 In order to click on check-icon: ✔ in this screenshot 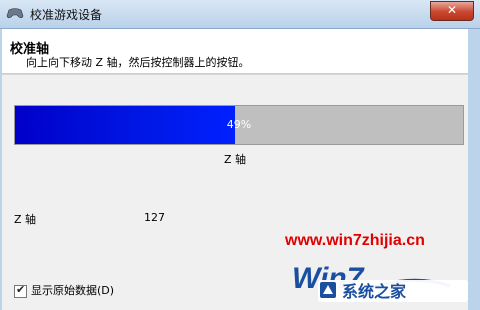, I will do `click(21, 289)`.